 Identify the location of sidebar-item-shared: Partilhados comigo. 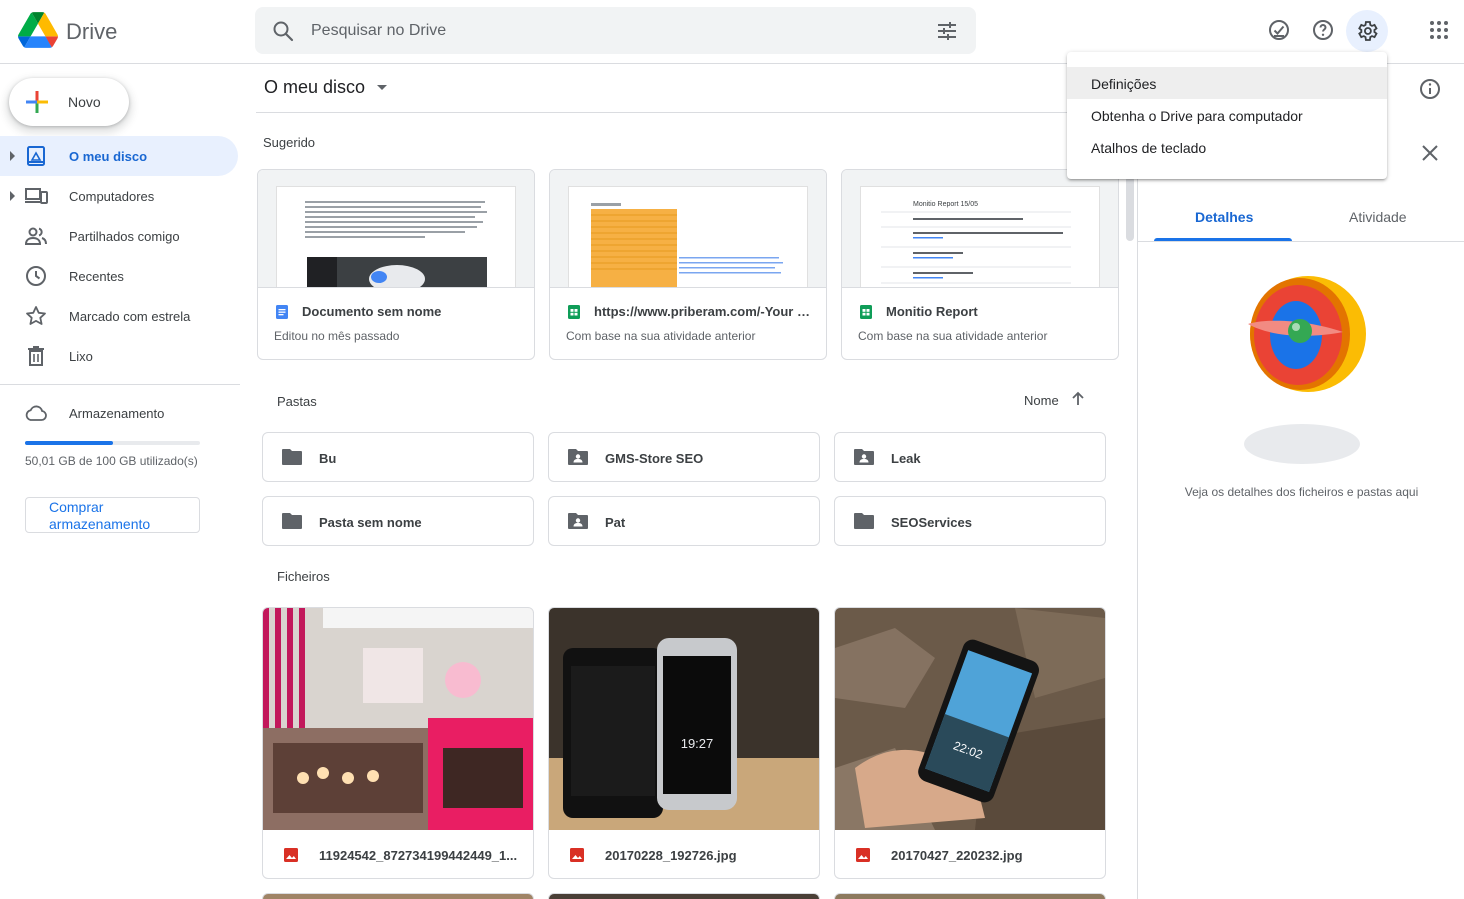
(119, 236).